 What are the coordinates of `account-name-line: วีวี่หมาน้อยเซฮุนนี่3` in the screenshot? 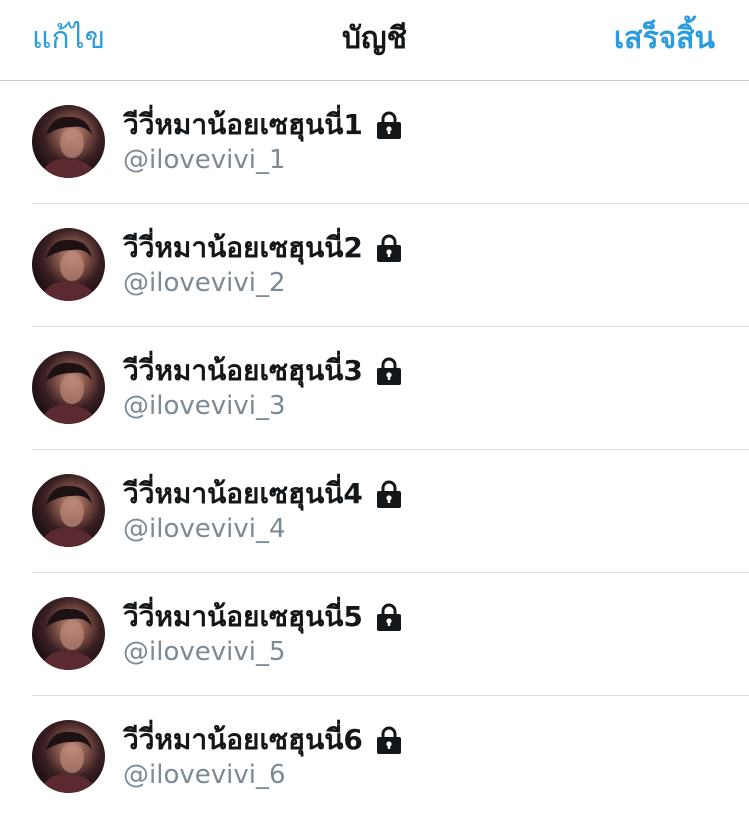 It's located at (263, 371).